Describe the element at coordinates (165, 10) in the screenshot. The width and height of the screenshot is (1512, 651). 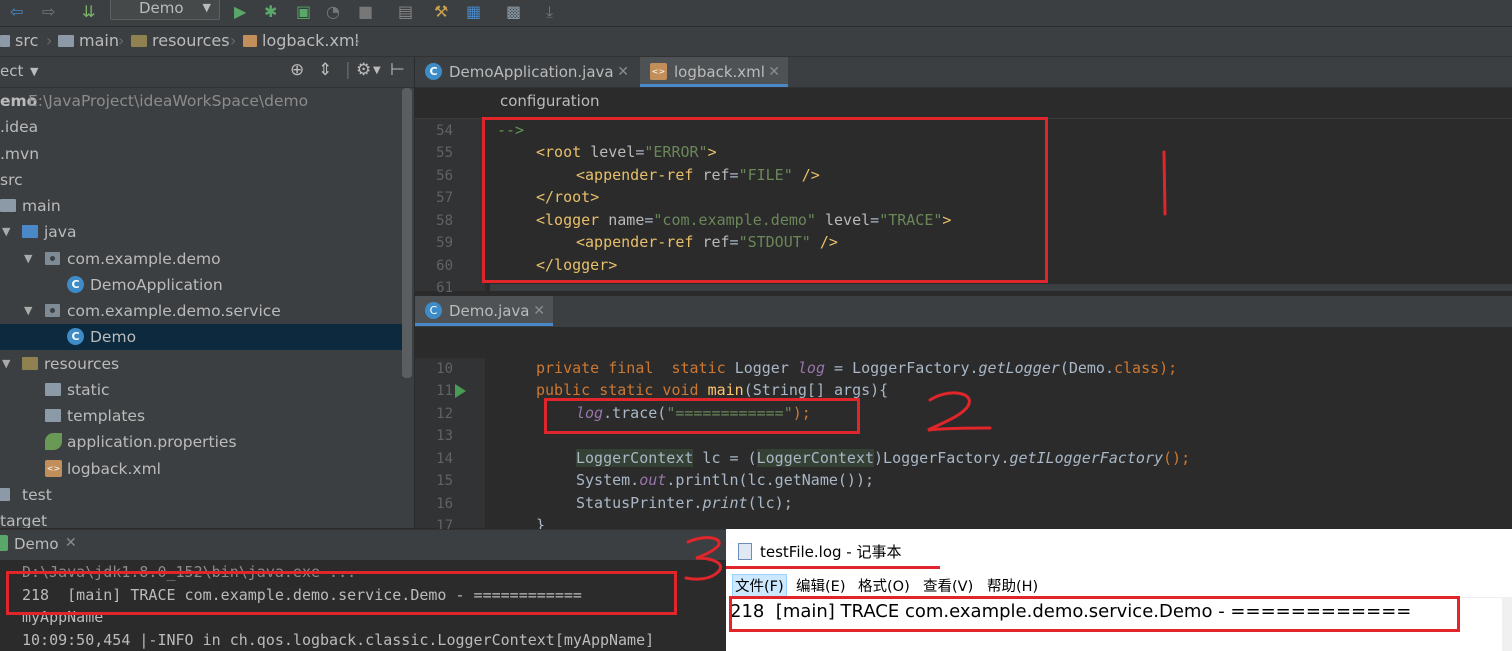
I see `run-config-select: Demo ▼` at that location.